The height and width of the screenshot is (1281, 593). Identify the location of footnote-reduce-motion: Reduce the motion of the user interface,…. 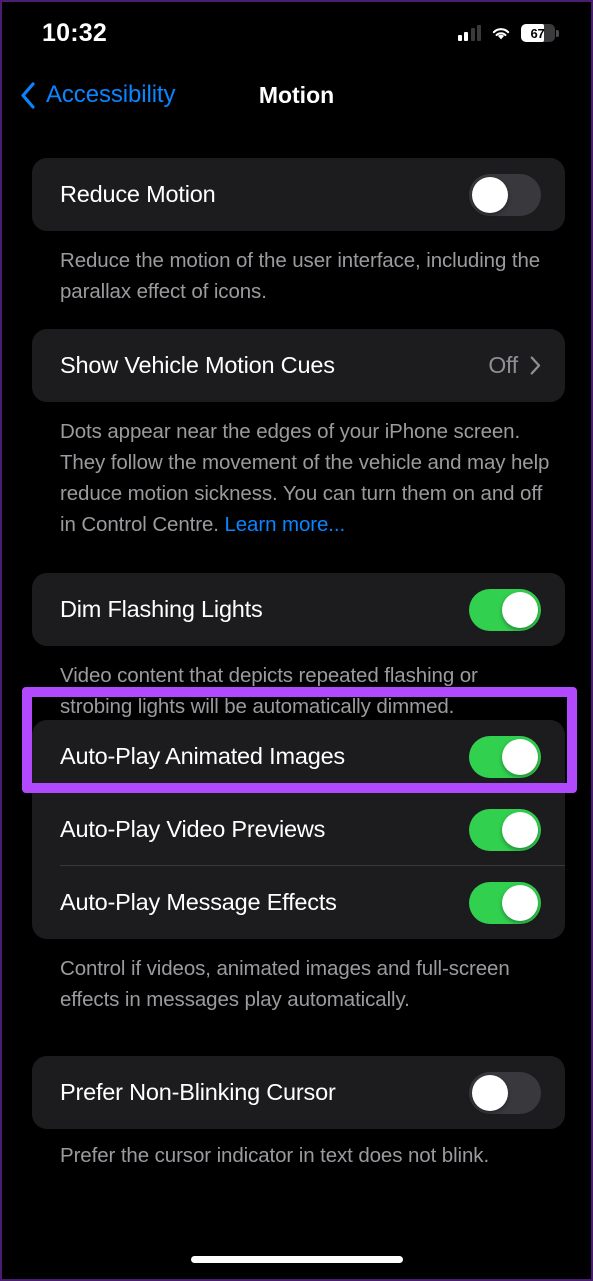
(300, 276).